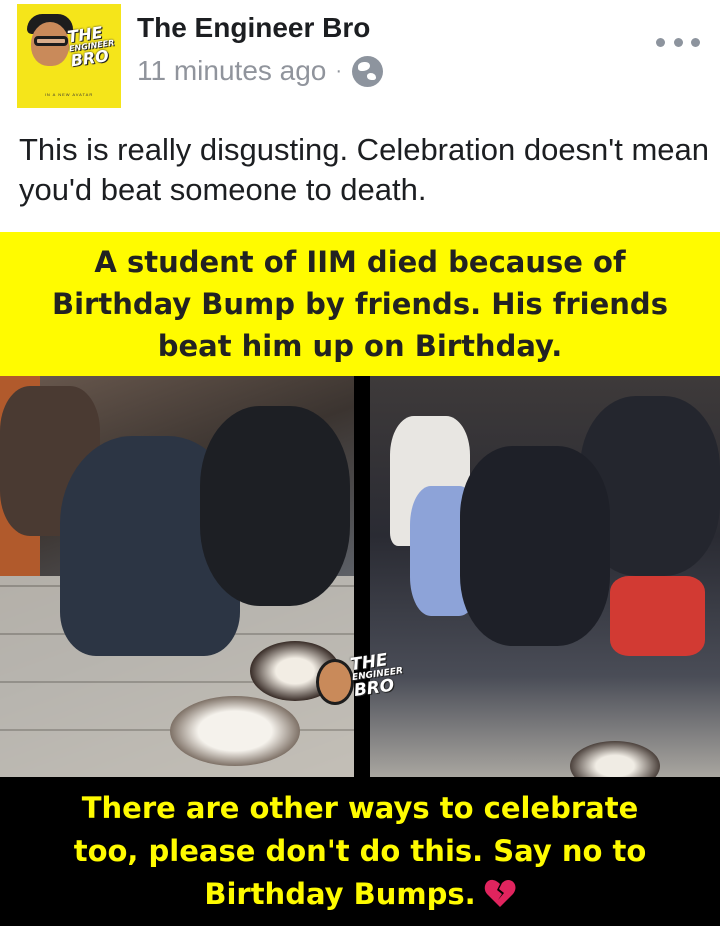 The width and height of the screenshot is (720, 926). I want to click on globe-icon, so click(368, 71).